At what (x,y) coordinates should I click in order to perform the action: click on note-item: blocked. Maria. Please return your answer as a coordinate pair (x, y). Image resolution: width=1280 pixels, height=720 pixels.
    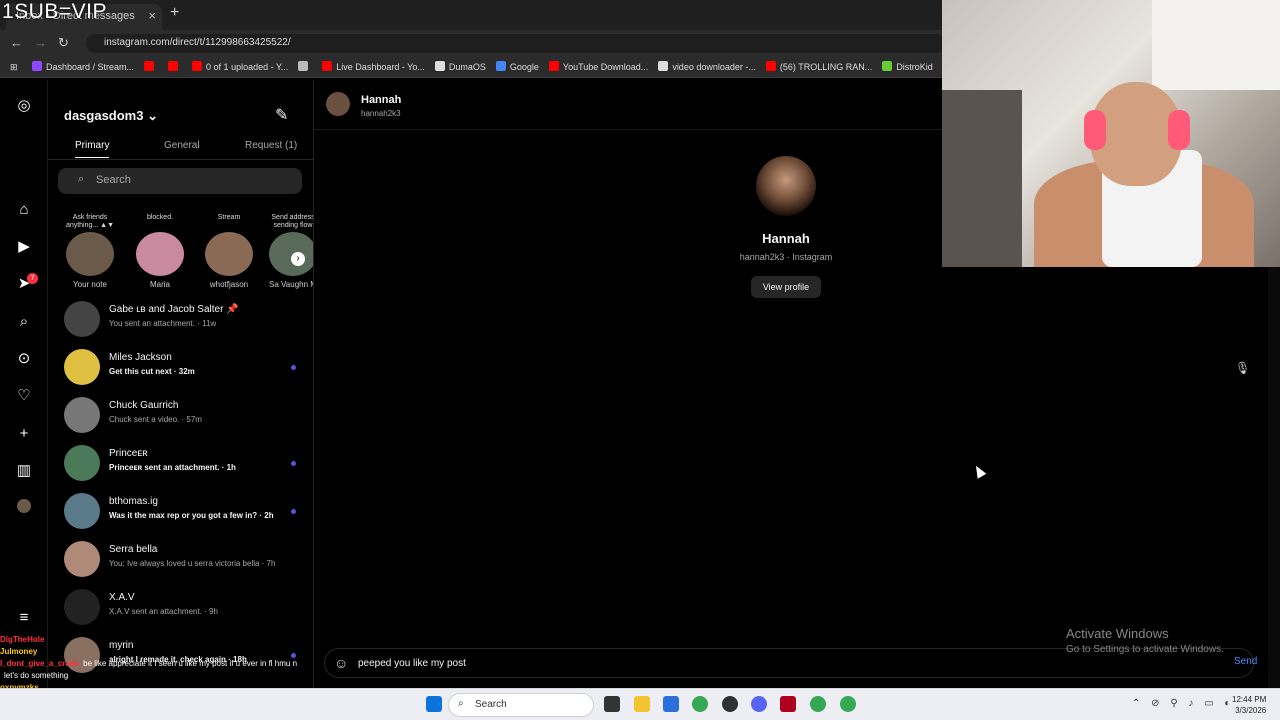
    Looking at the image, I should click on (160, 251).